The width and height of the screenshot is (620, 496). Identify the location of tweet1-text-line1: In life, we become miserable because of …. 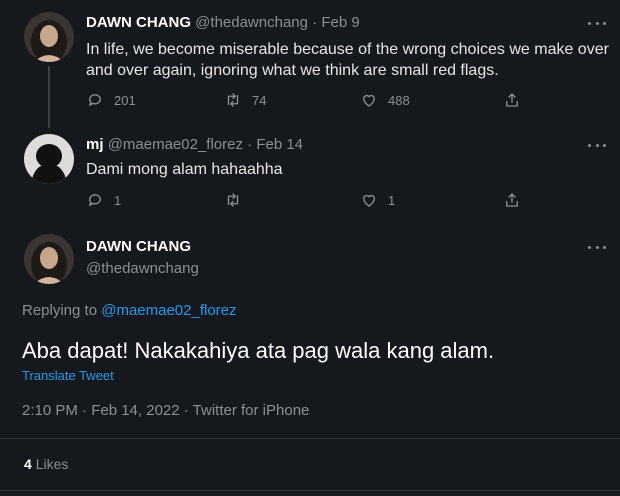
(347, 49).